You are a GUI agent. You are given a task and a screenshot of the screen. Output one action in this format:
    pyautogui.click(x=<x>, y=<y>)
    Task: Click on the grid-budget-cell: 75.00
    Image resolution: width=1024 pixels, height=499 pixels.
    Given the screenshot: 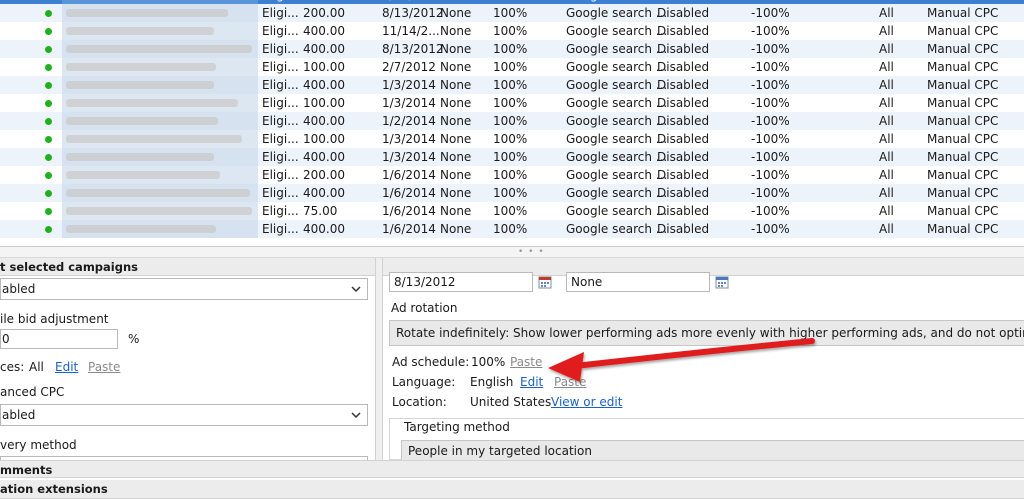 What is the action you would take?
    pyautogui.click(x=320, y=211)
    